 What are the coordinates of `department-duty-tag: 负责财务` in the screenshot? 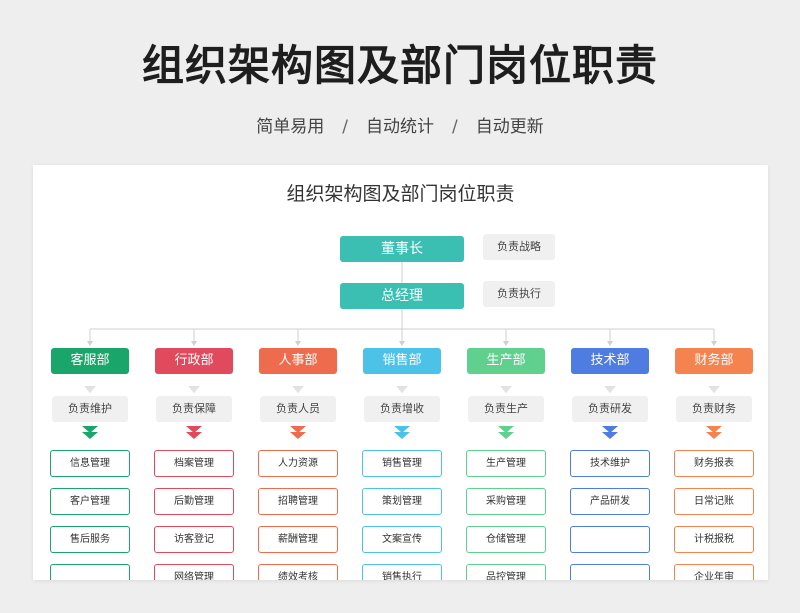 It's located at (714, 409).